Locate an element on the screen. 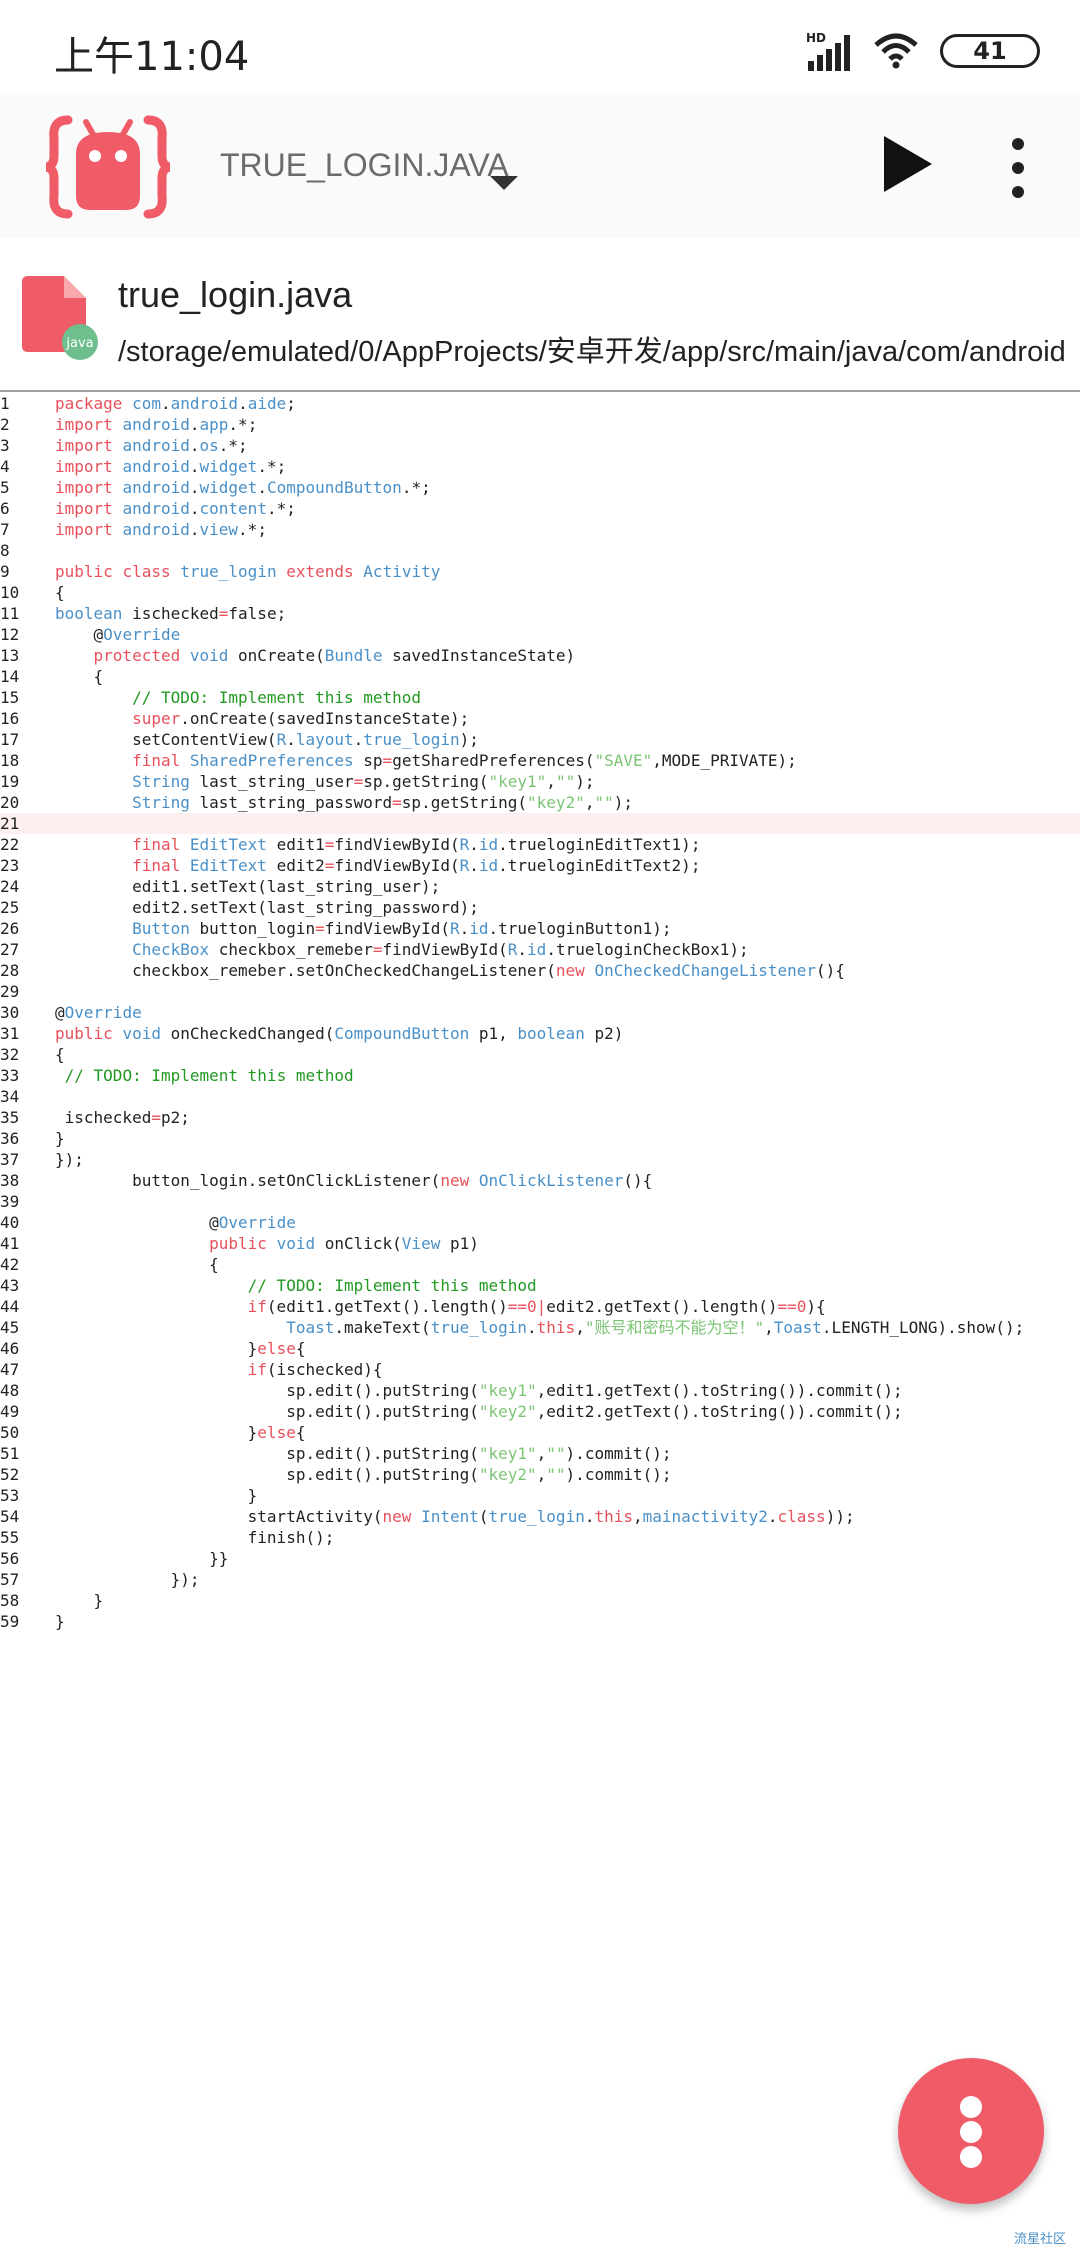 The image size is (1080, 2247). code-line: 58 } is located at coordinates (540, 1600).